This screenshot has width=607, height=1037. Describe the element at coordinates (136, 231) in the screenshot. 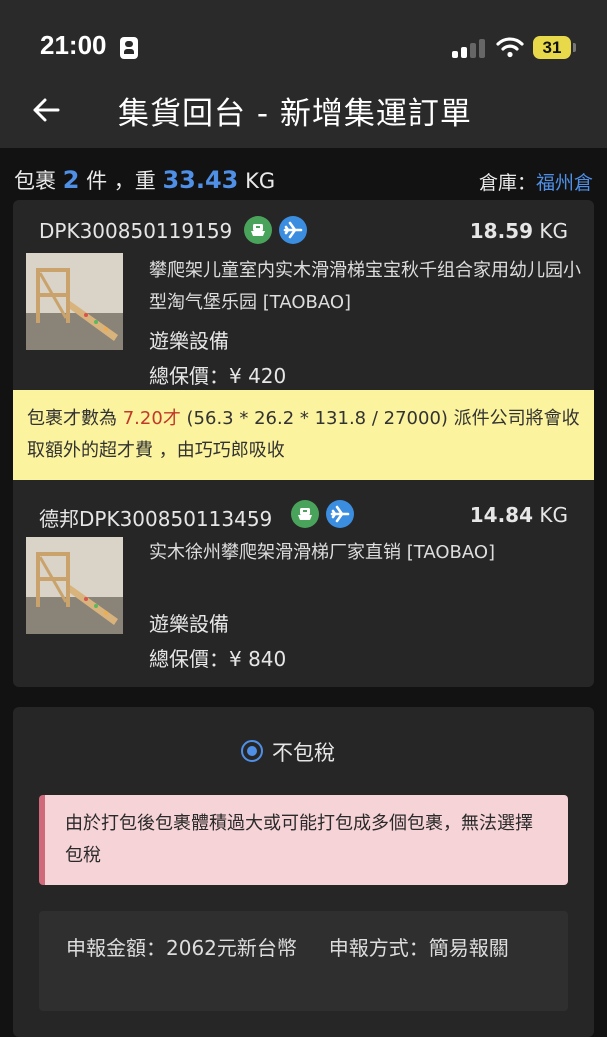

I see `package-id: DPK300850119159` at that location.